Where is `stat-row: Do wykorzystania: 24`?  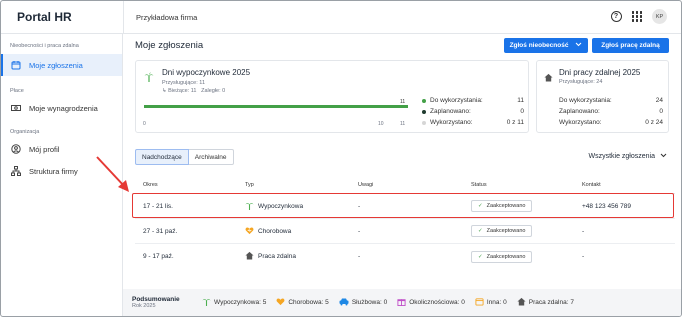 stat-row: Do wykorzystania: 24 is located at coordinates (611, 100).